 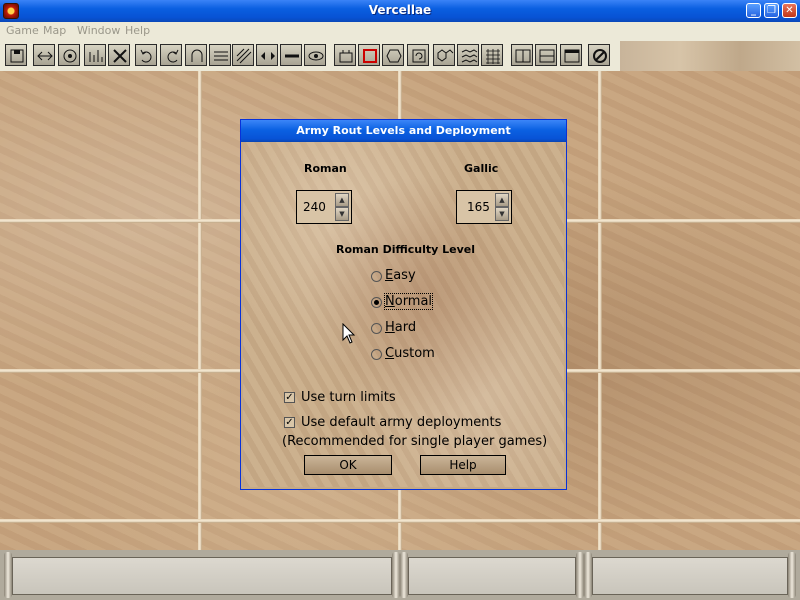 What do you see at coordinates (22, 30) in the screenshot?
I see `menu-game: Game` at bounding box center [22, 30].